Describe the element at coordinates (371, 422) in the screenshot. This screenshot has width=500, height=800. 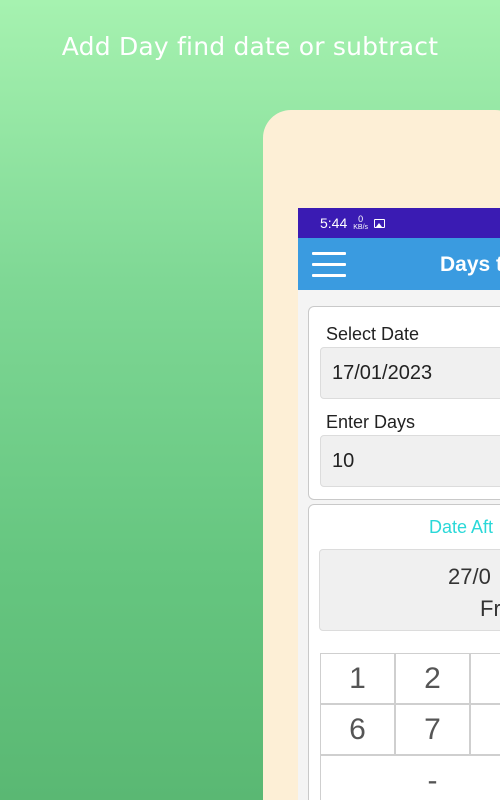
I see `enter-days-label: Enter Days` at that location.